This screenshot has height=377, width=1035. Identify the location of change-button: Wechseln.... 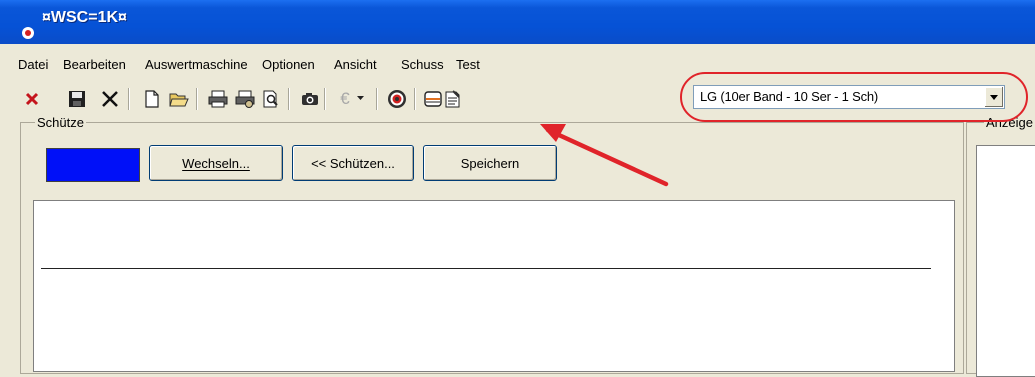
(216, 163).